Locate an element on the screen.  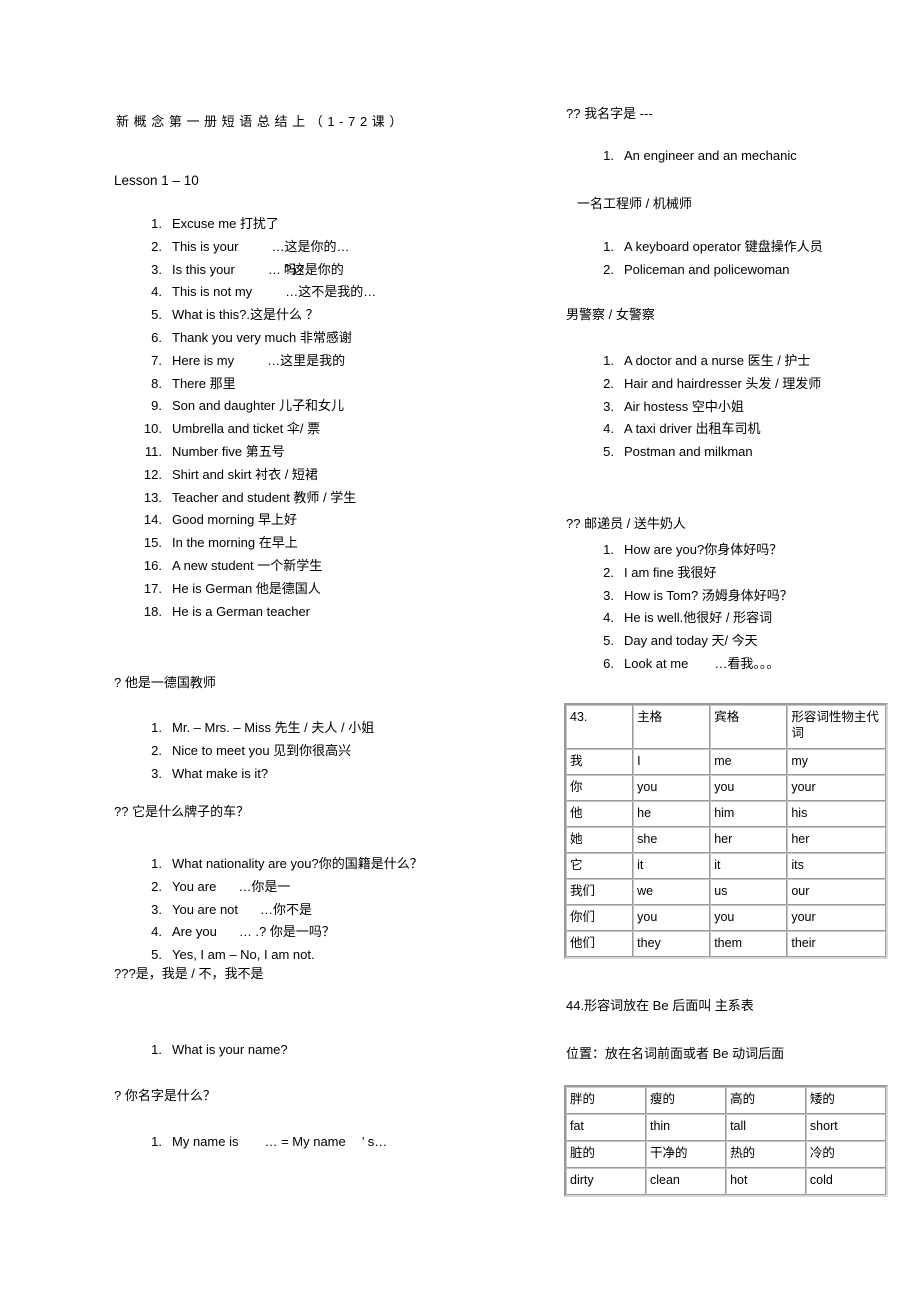
list-item-text: Shirt and skirt 衬衣 / 短裙 is located at coordinates (245, 474).